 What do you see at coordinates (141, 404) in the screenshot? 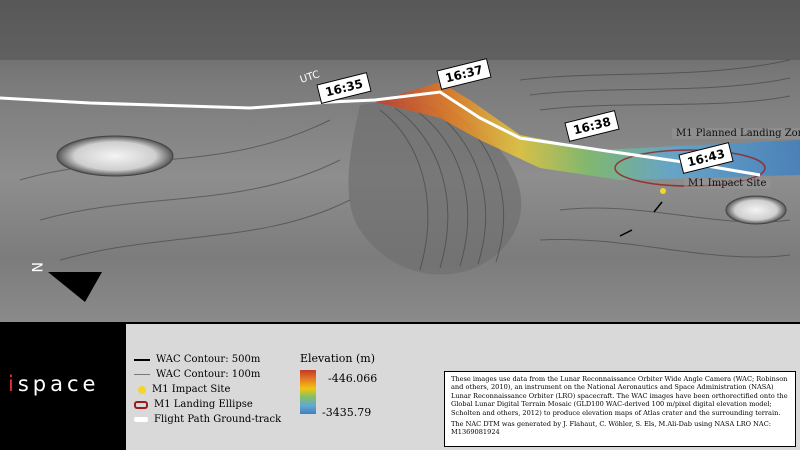
I see `ellipse-icon` at bounding box center [141, 404].